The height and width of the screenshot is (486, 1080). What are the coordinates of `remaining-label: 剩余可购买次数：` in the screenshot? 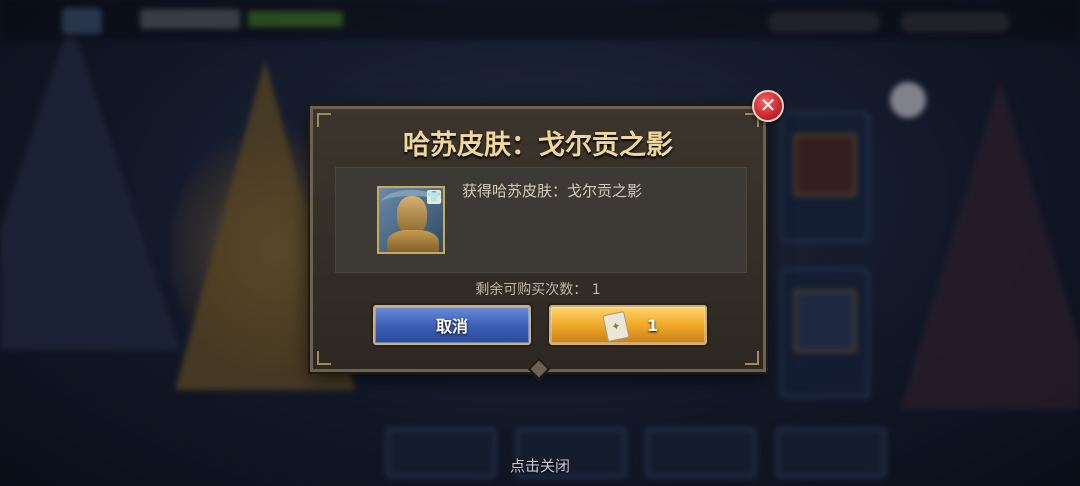 It's located at (531, 290).